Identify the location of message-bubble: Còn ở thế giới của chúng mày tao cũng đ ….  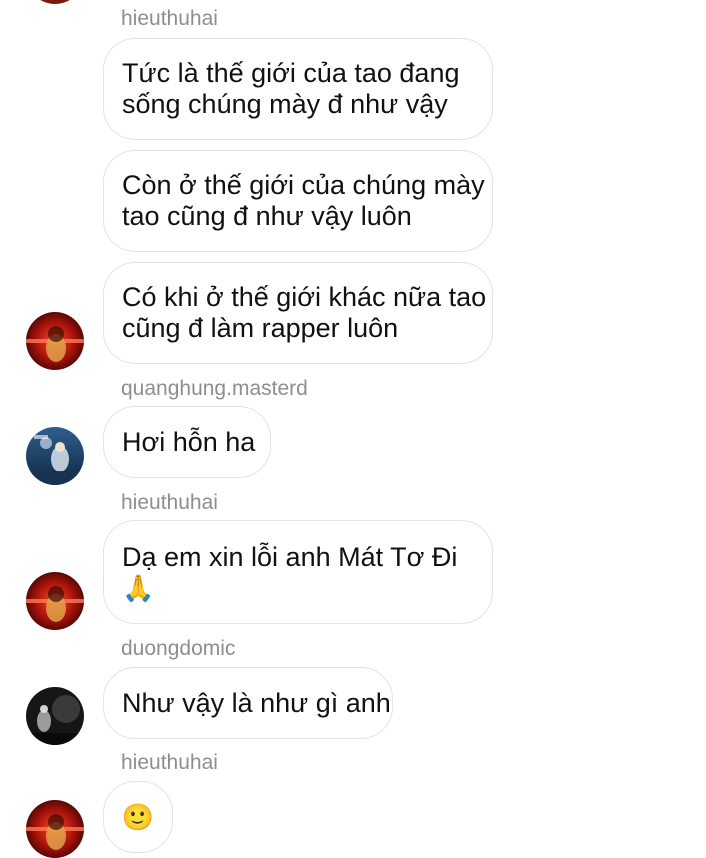
(298, 201).